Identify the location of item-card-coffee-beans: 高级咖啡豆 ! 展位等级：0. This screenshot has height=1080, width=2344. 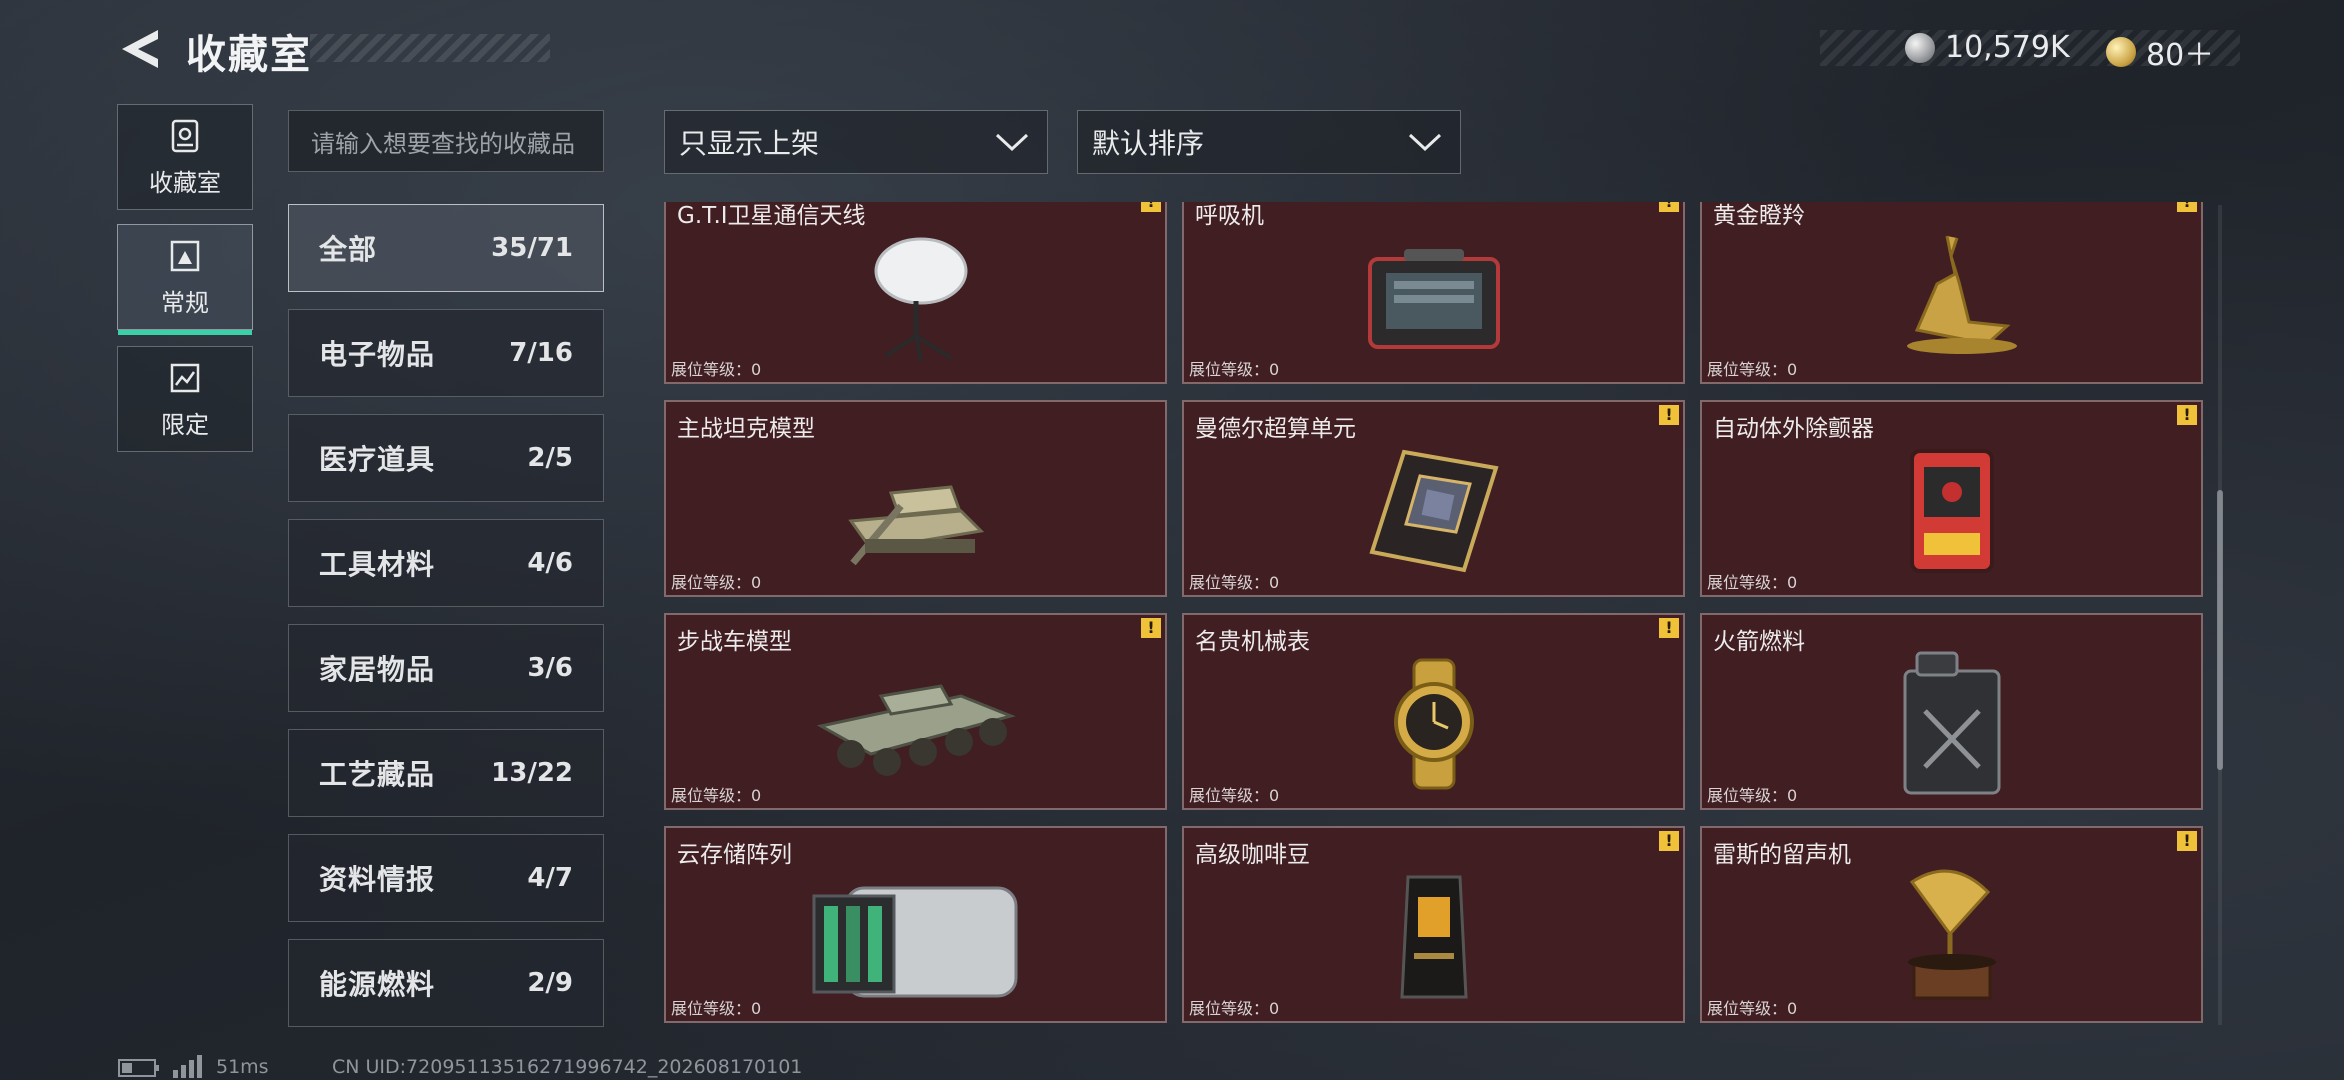
(1433, 924).